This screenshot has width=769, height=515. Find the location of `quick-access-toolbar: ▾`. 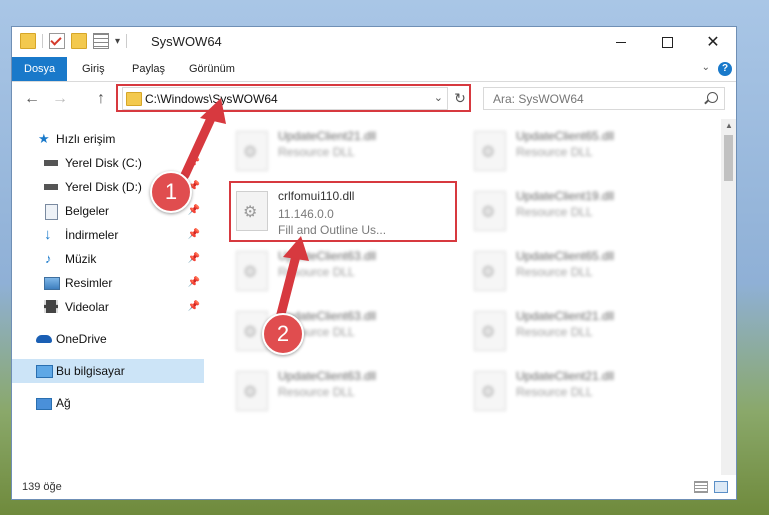

quick-access-toolbar: ▾ is located at coordinates (74, 41).